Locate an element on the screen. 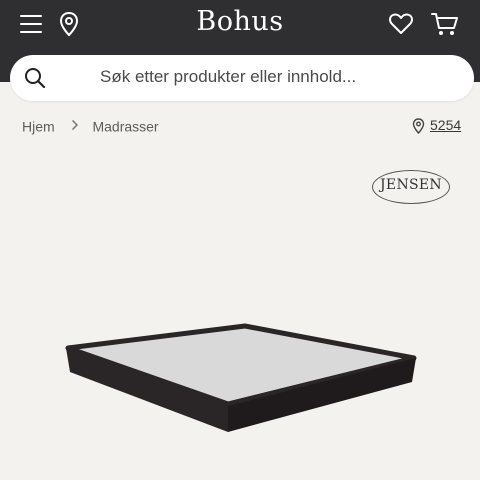 The image size is (480, 480). breadcrumb-current: Madrasser is located at coordinates (125, 126).